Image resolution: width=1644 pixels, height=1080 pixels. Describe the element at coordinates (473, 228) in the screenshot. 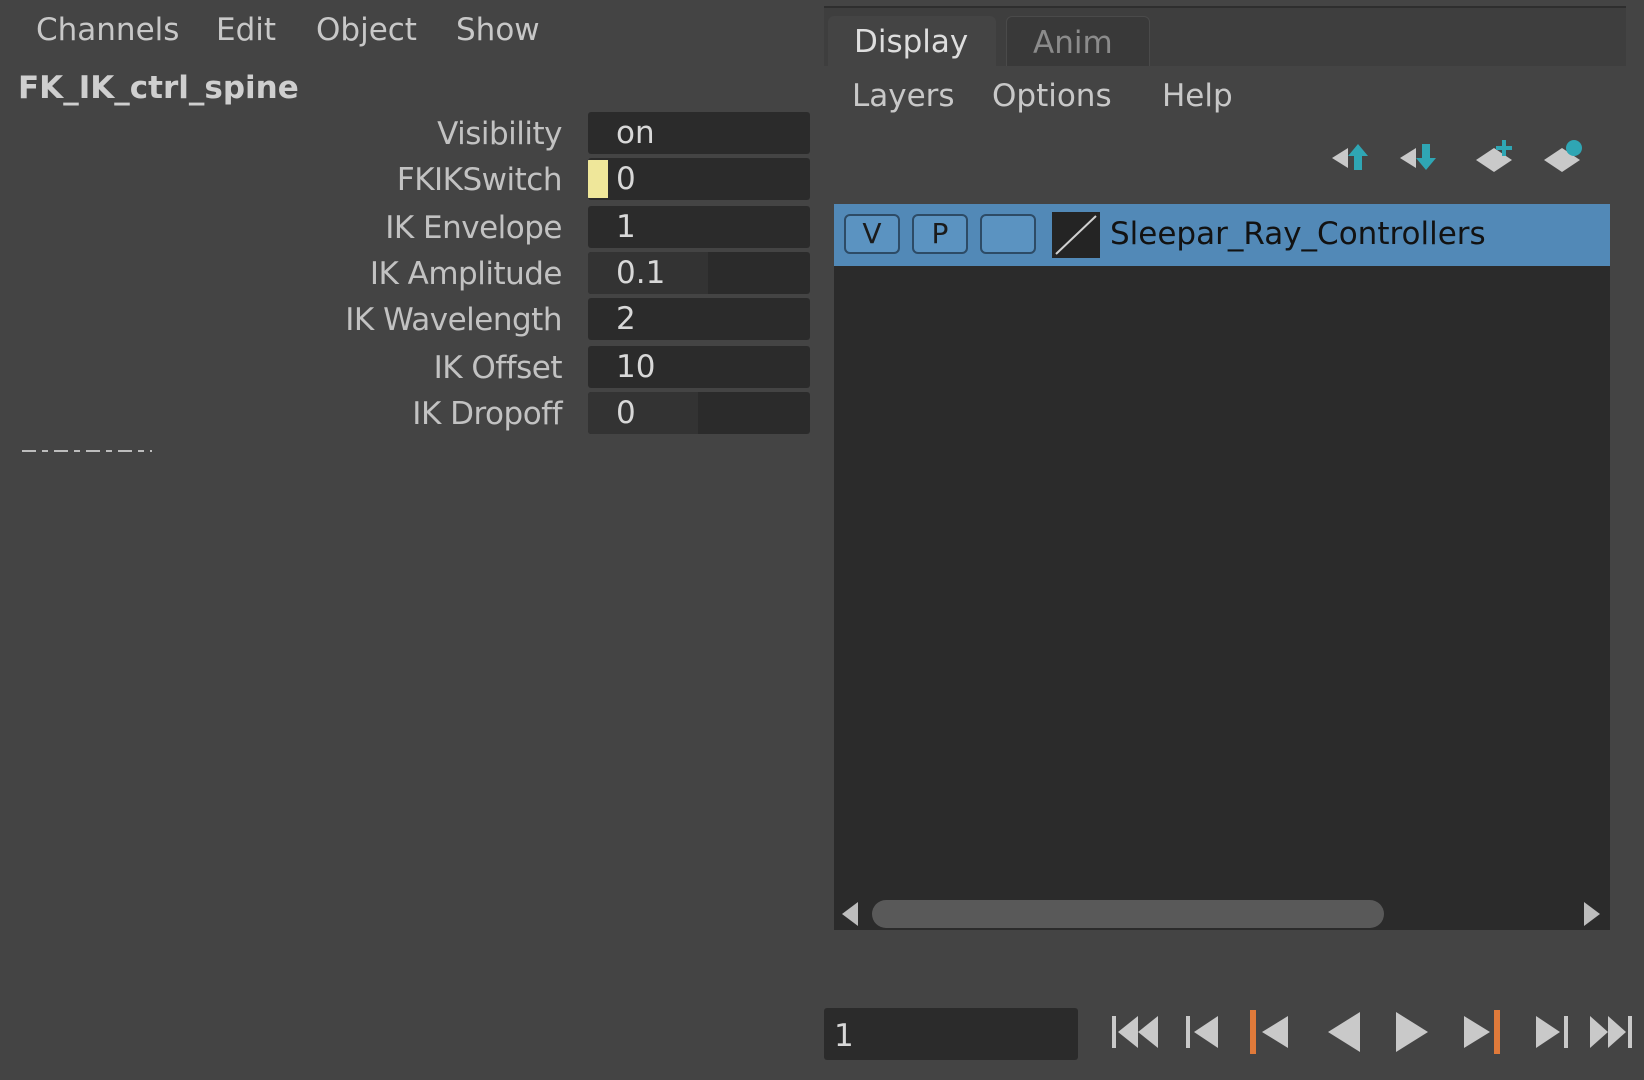

I see `attribute-label: IK Envelope` at that location.